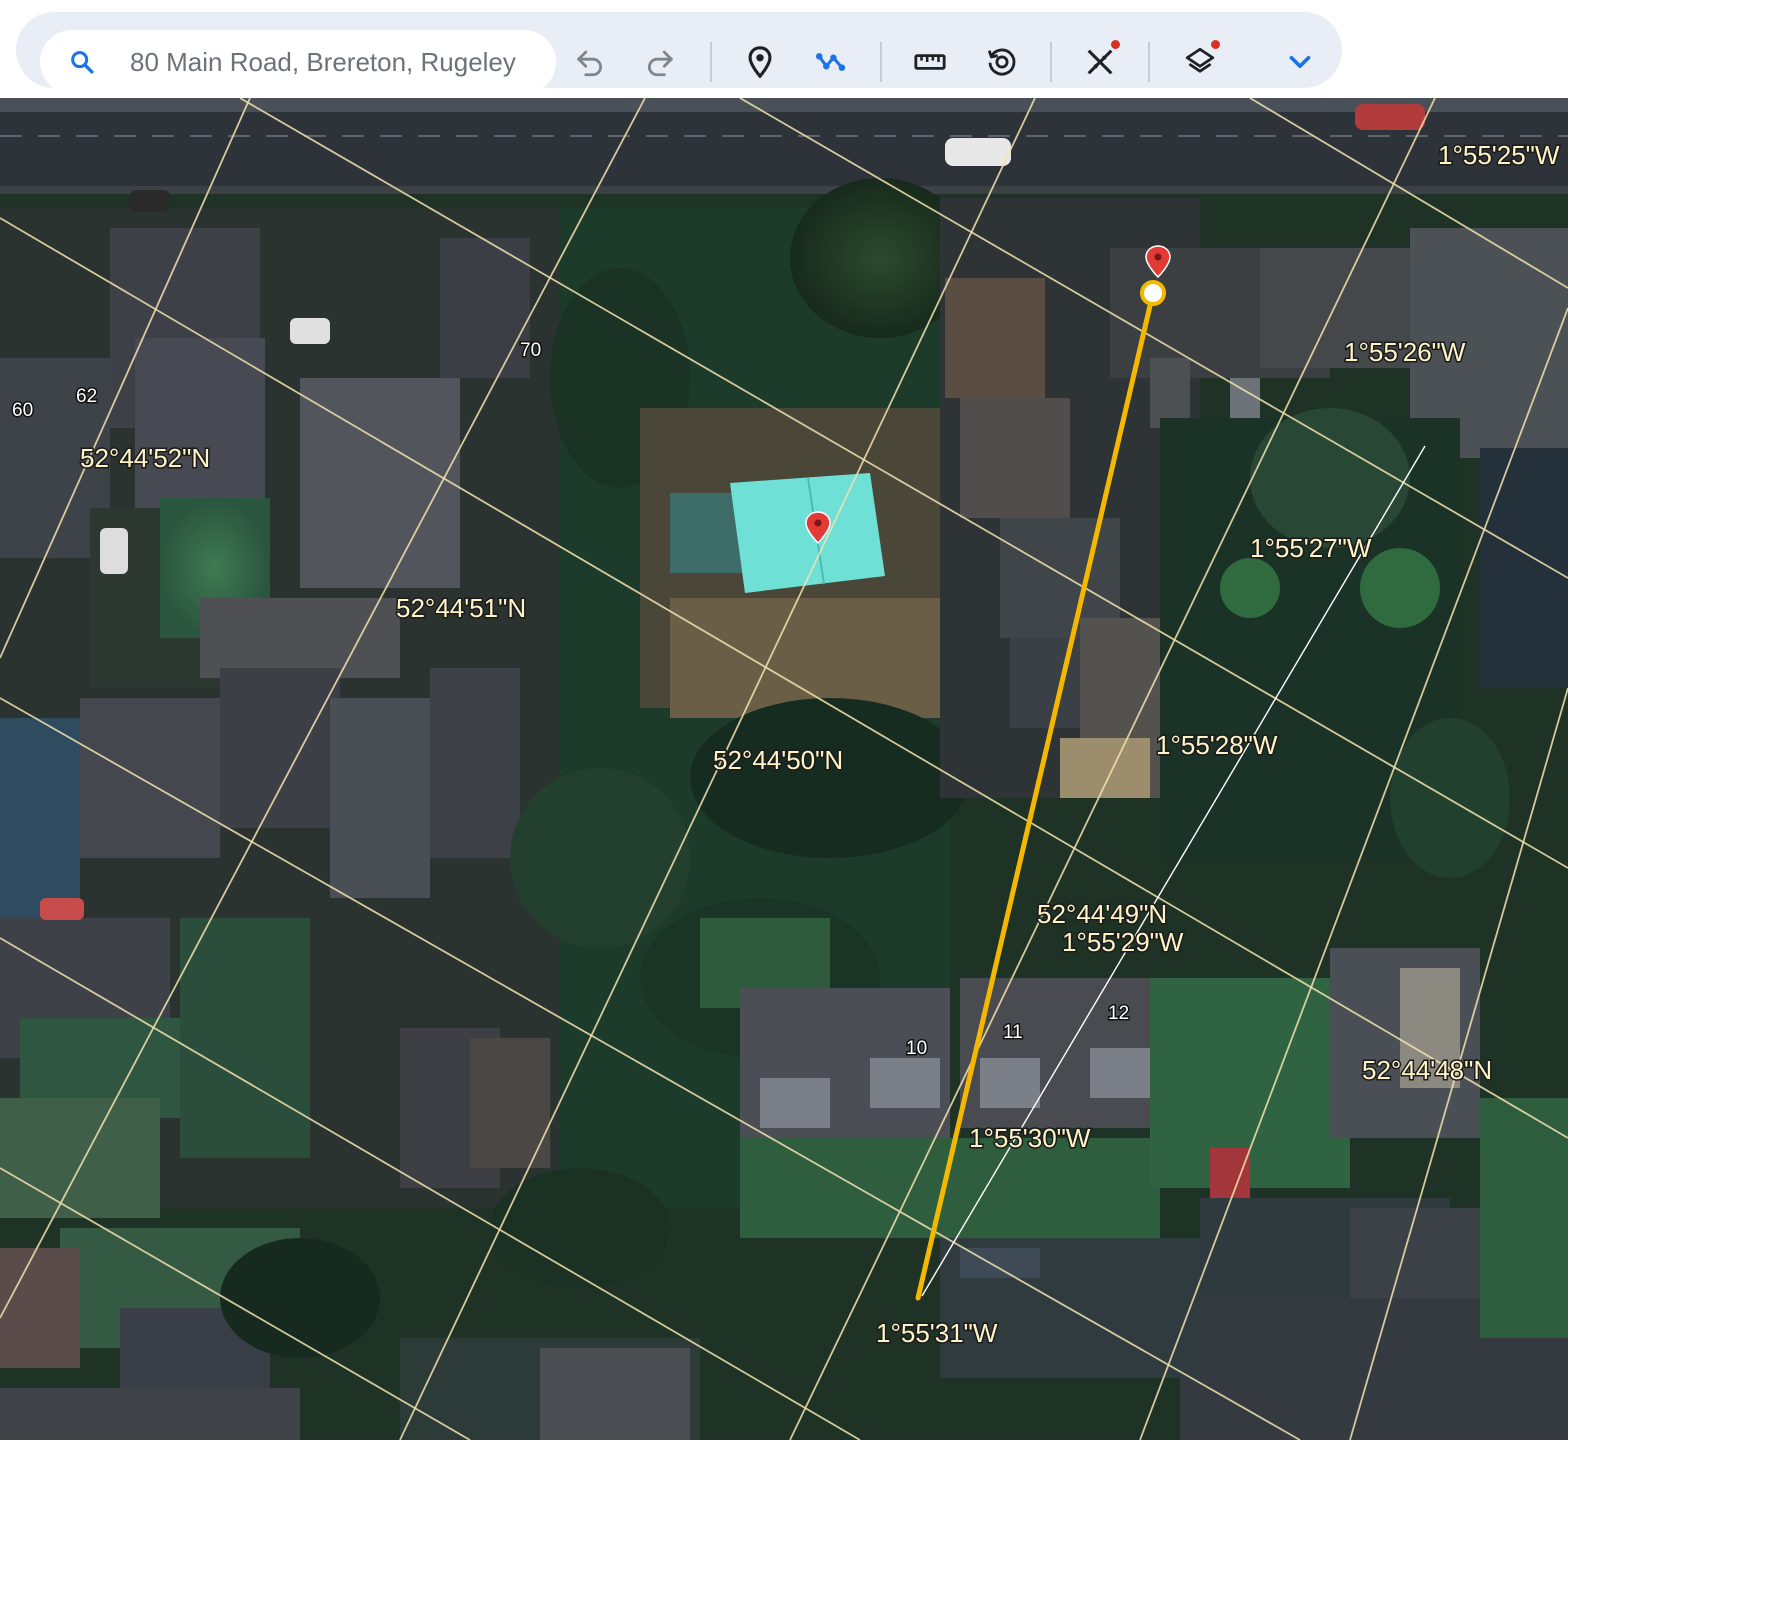 The width and height of the screenshot is (1768, 1624). What do you see at coordinates (22, 410) in the screenshot?
I see `house-number: 60` at bounding box center [22, 410].